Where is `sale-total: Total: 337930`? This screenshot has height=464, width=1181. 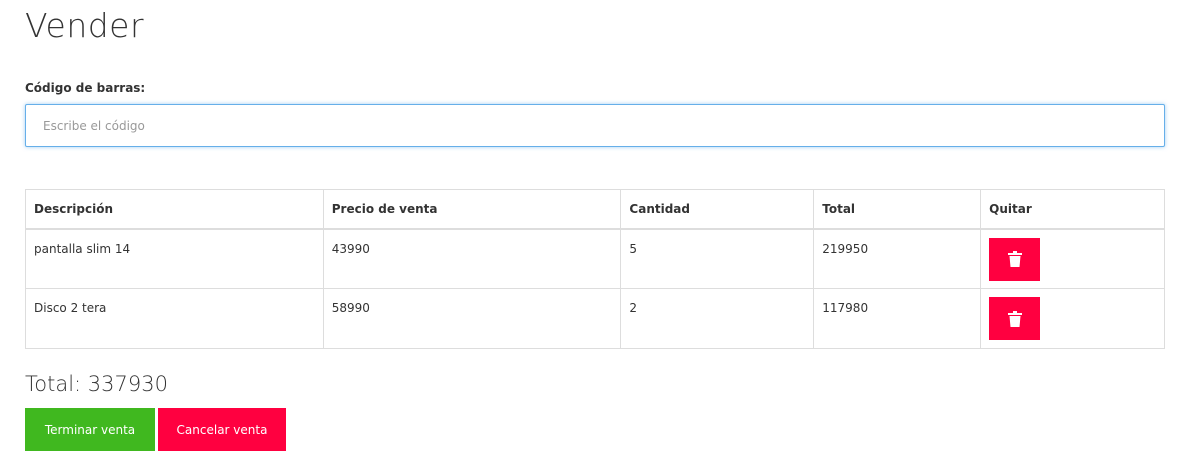 sale-total: Total: 337930 is located at coordinates (96, 384).